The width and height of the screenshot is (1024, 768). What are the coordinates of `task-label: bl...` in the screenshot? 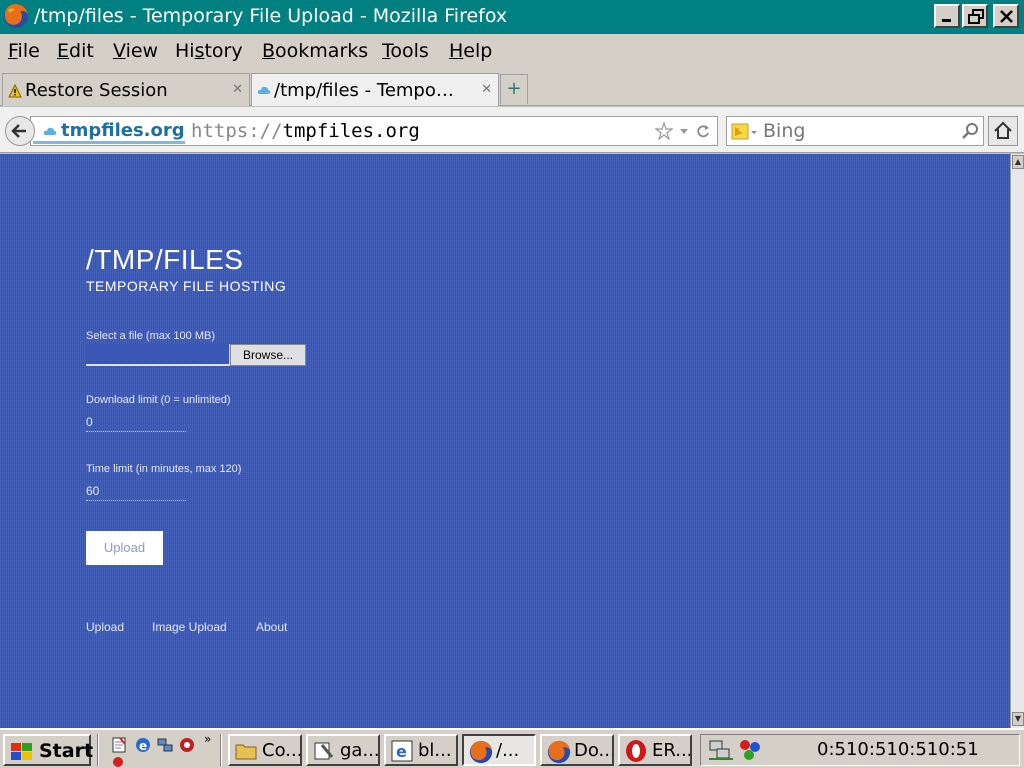 It's located at (435, 750).